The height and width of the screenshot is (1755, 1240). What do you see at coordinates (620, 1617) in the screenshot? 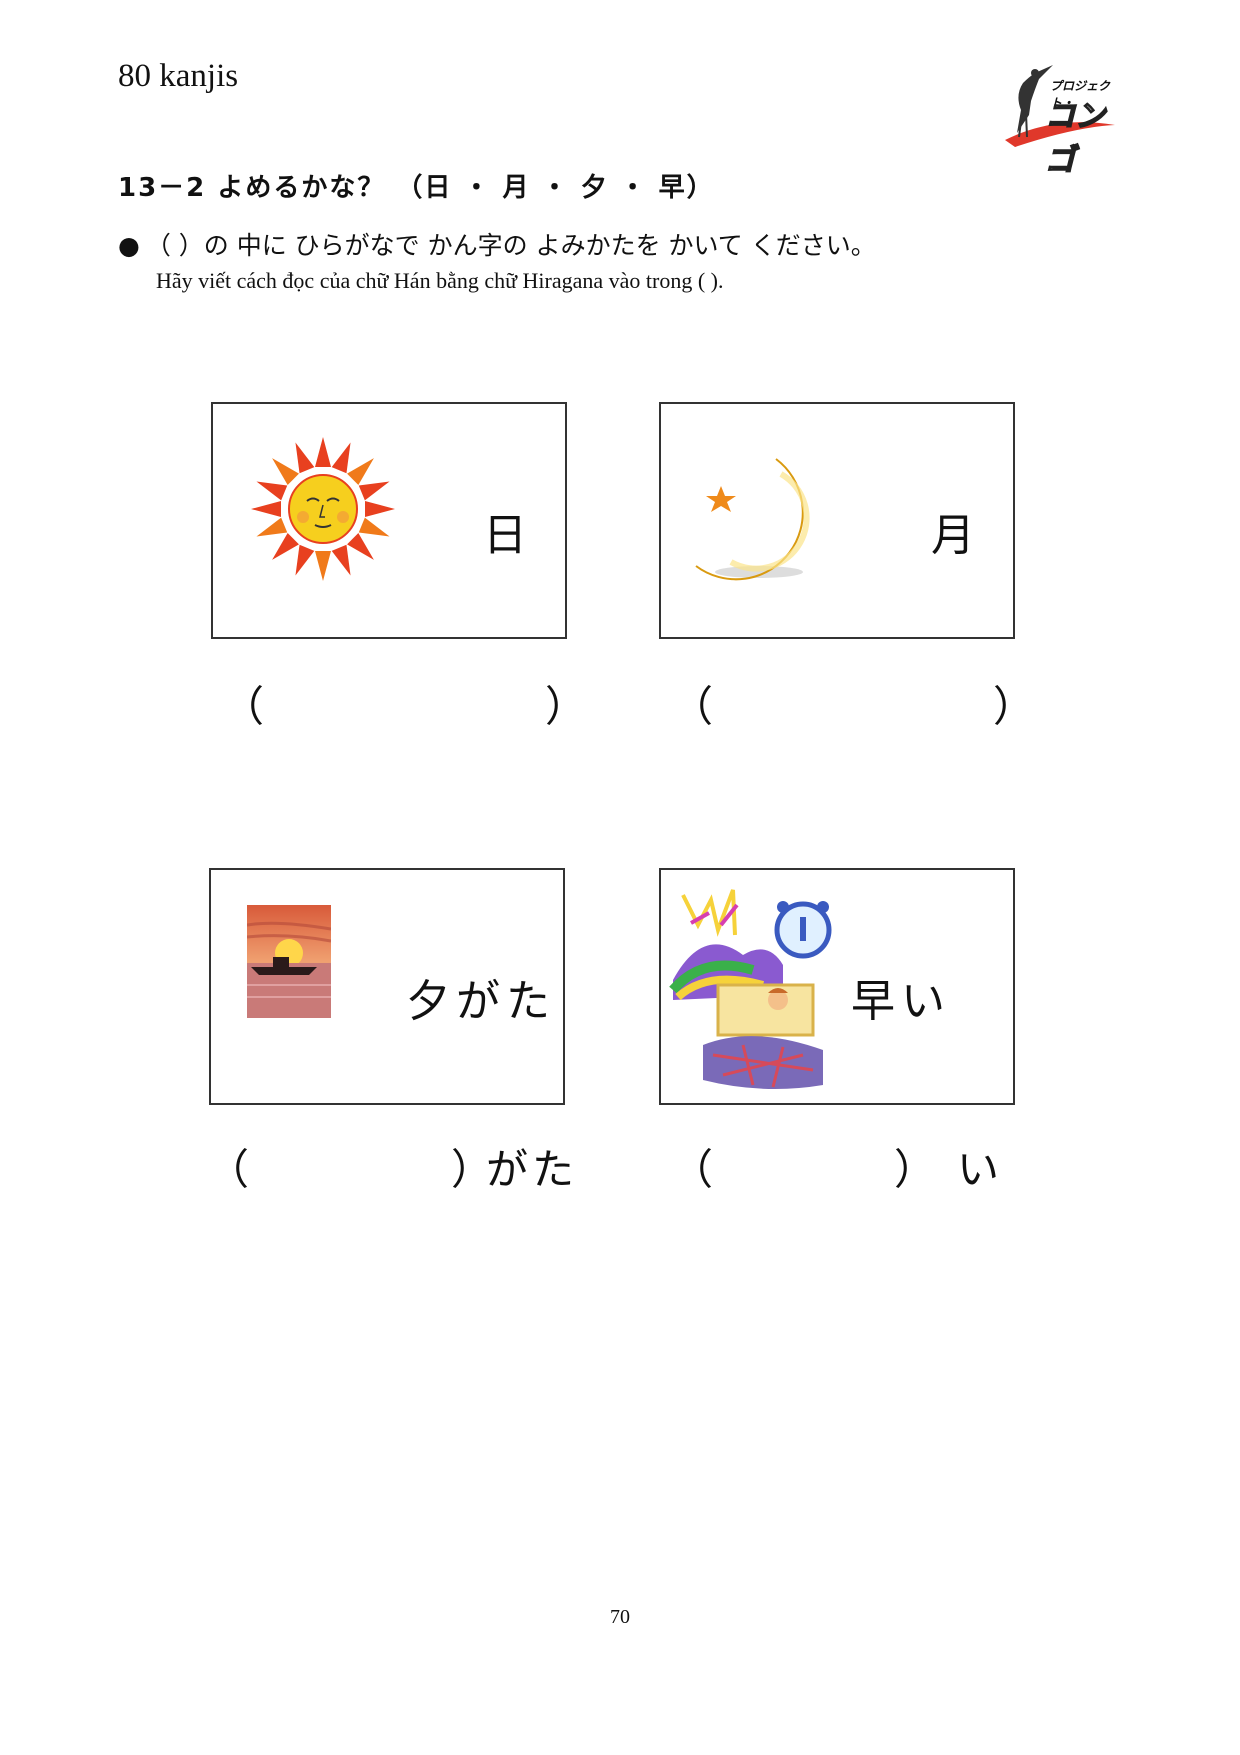
I see `page-number: 70` at bounding box center [620, 1617].